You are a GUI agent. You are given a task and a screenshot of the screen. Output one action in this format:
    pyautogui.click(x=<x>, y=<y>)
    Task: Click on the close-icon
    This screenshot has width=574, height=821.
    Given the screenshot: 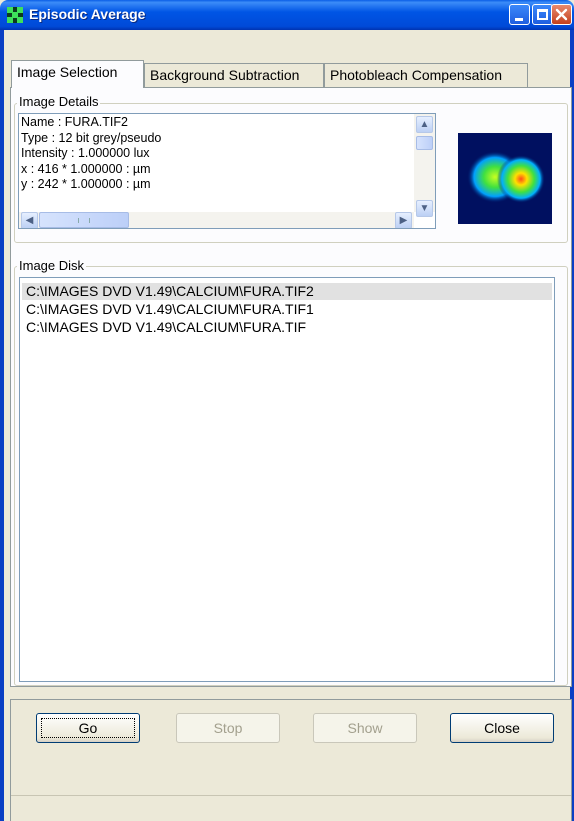 What is the action you would take?
    pyautogui.click(x=561, y=14)
    